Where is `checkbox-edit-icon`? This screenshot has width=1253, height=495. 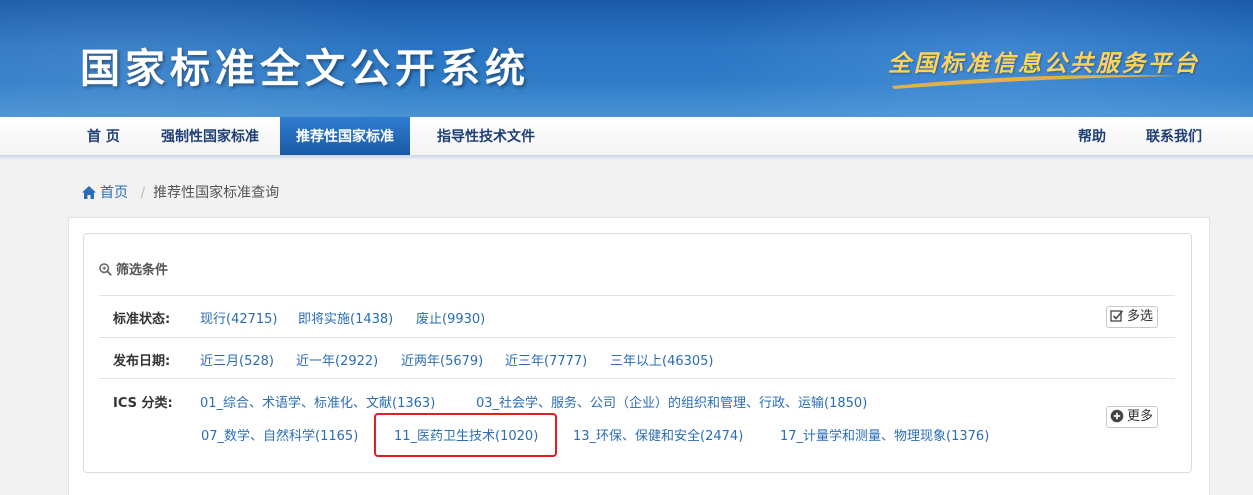 checkbox-edit-icon is located at coordinates (1117, 316).